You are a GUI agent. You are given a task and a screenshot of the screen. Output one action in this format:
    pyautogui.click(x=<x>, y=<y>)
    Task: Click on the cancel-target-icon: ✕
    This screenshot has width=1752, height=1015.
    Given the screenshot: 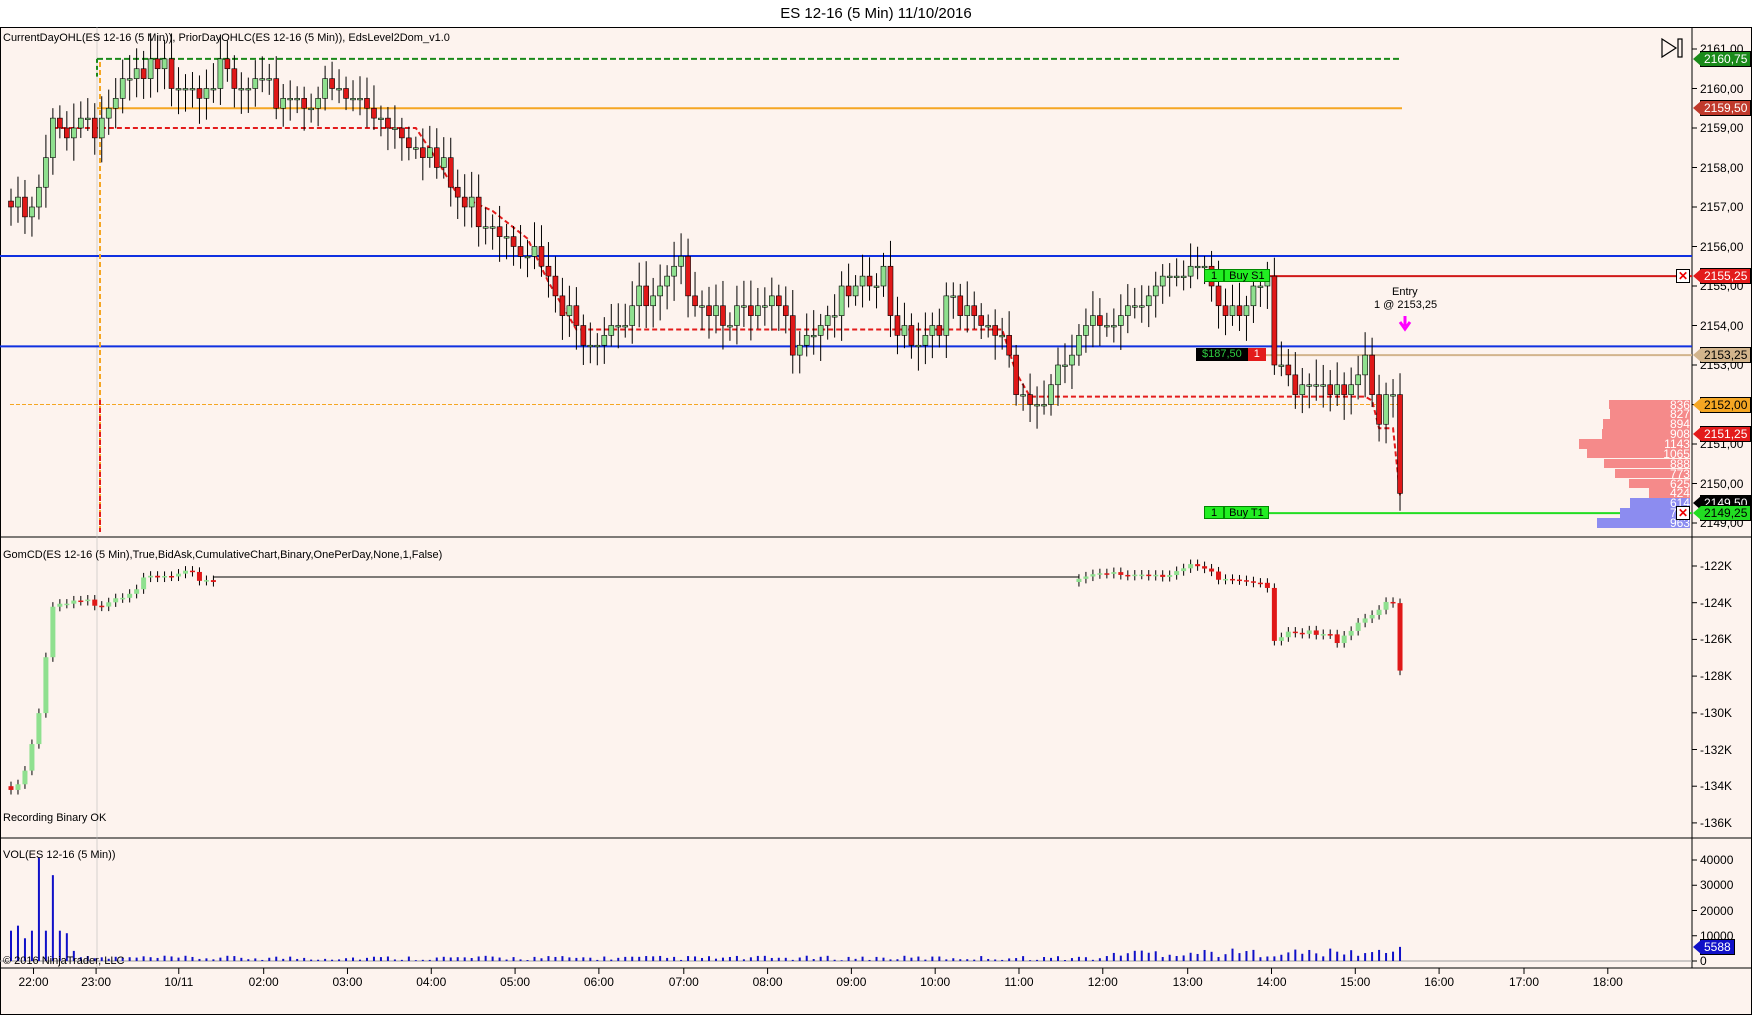 What is the action you would take?
    pyautogui.click(x=1683, y=513)
    